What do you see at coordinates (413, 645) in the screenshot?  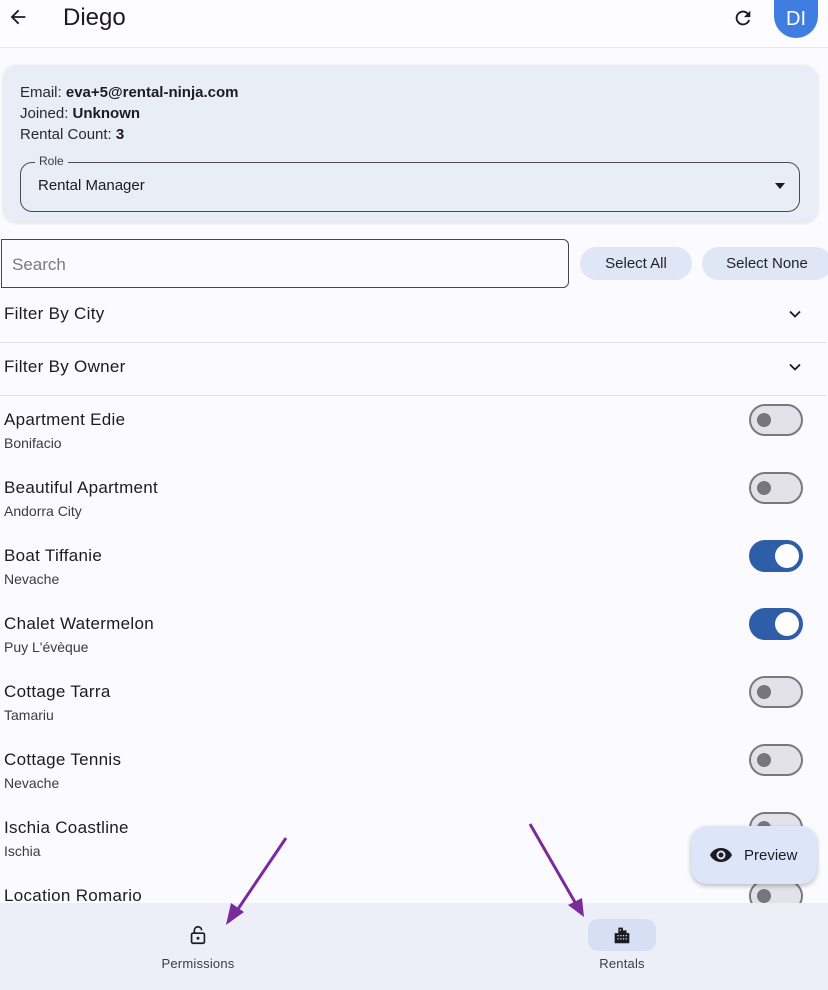 I see `list-item: Chalet Watermelon Puy L'évèque` at bounding box center [413, 645].